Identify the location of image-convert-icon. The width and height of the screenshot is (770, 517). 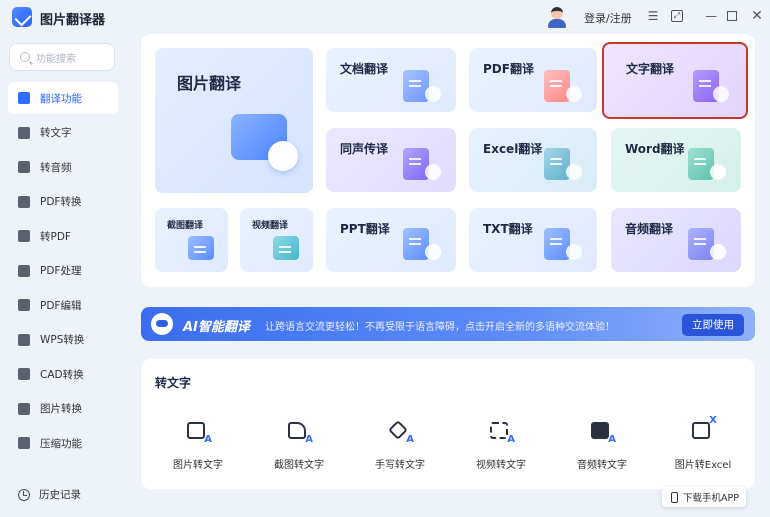
(24, 408).